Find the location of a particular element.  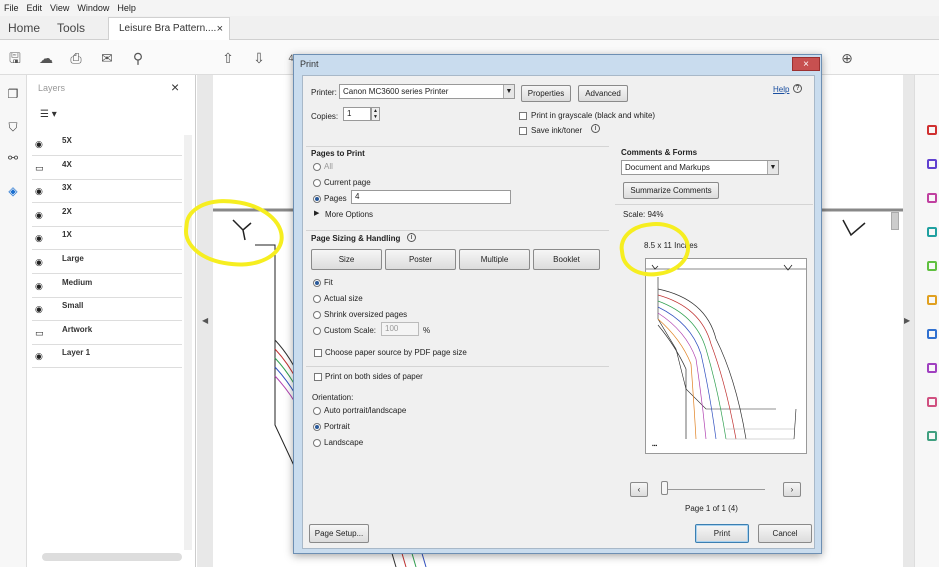

comments-select: Document and Markups ▼ is located at coordinates (700, 167).